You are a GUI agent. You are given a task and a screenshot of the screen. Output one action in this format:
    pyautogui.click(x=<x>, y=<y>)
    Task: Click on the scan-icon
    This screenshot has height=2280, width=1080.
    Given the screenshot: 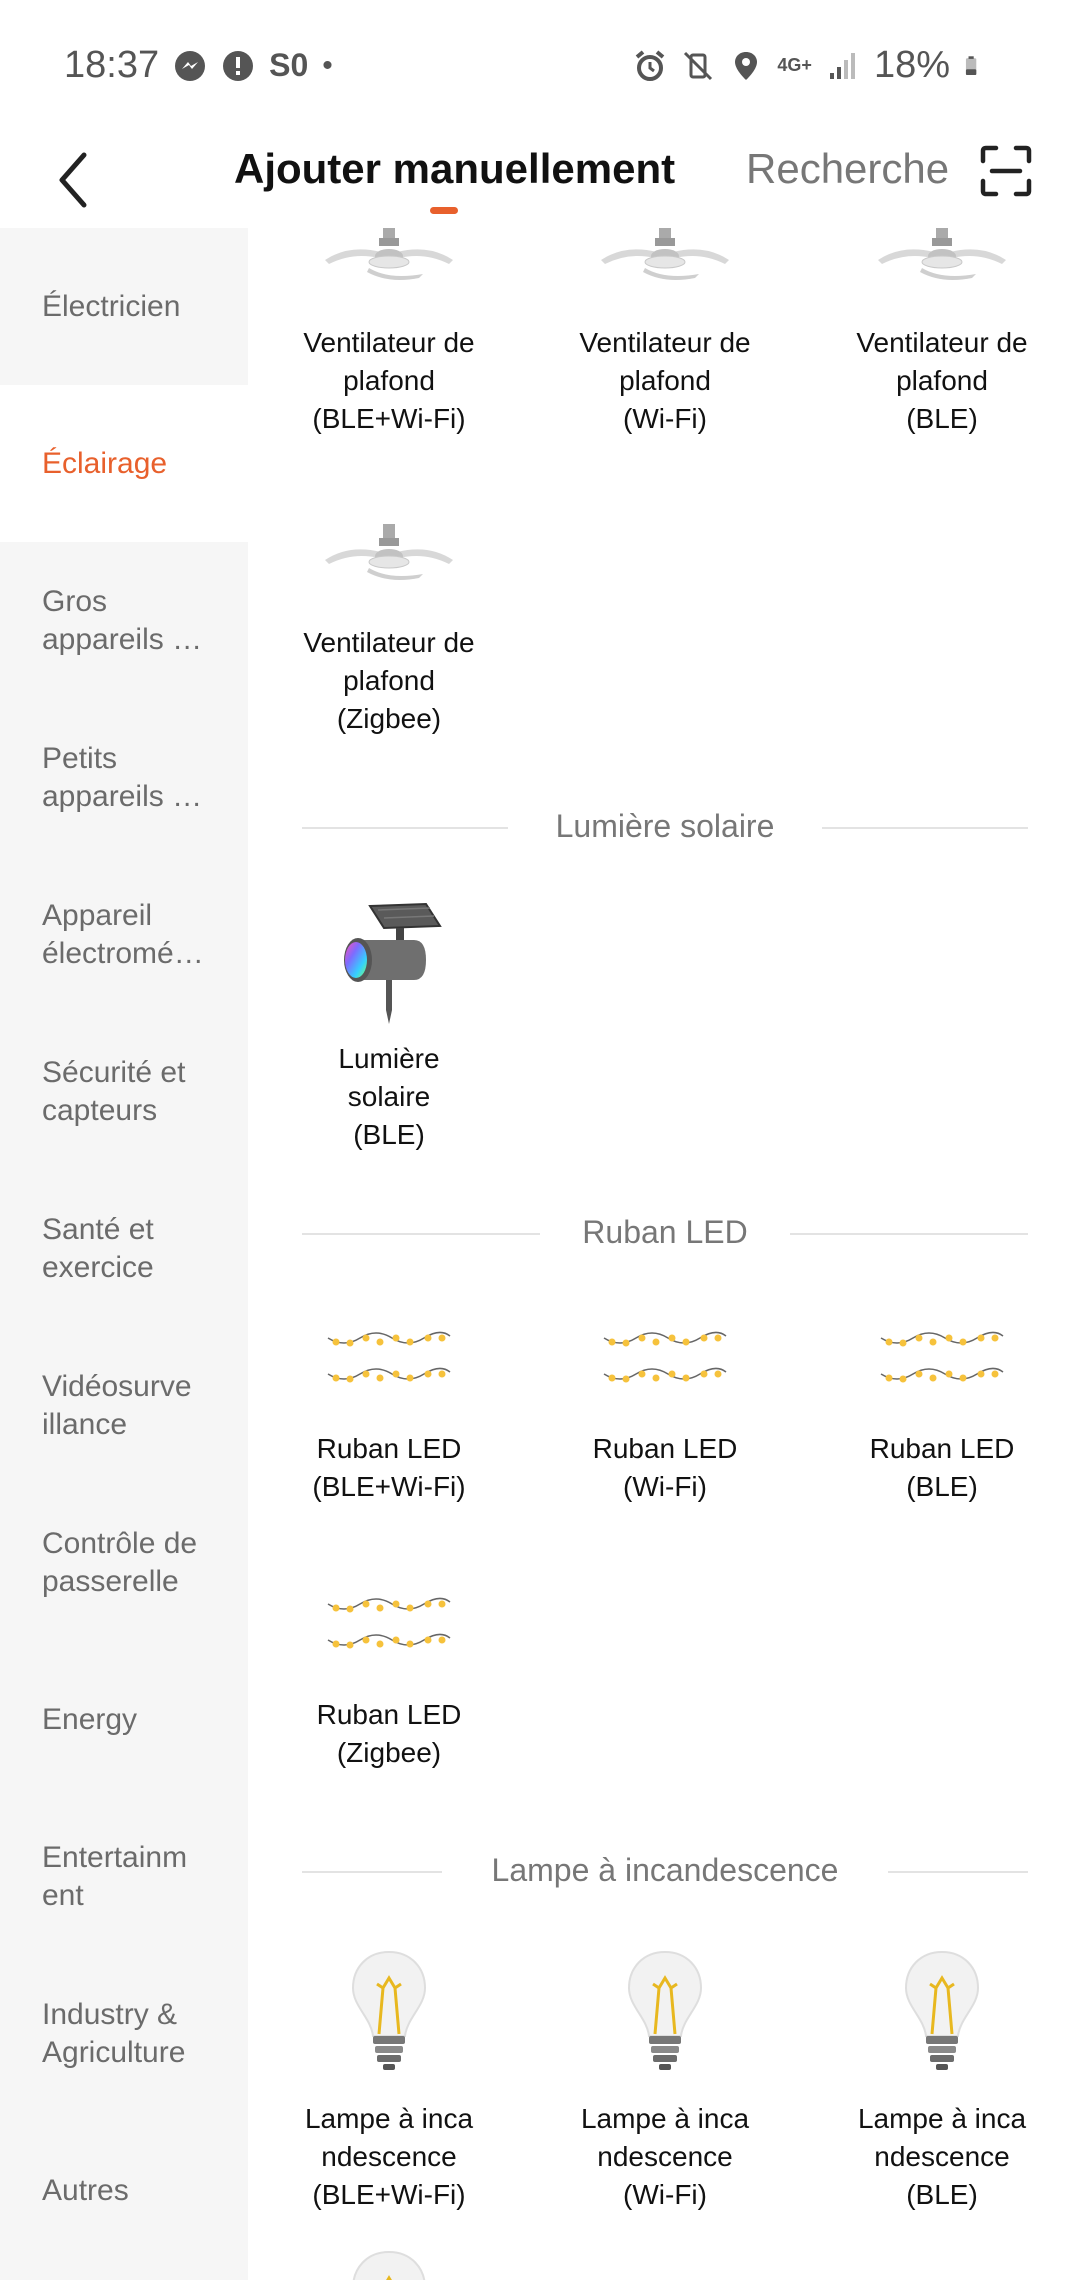 What is the action you would take?
    pyautogui.click(x=1006, y=171)
    